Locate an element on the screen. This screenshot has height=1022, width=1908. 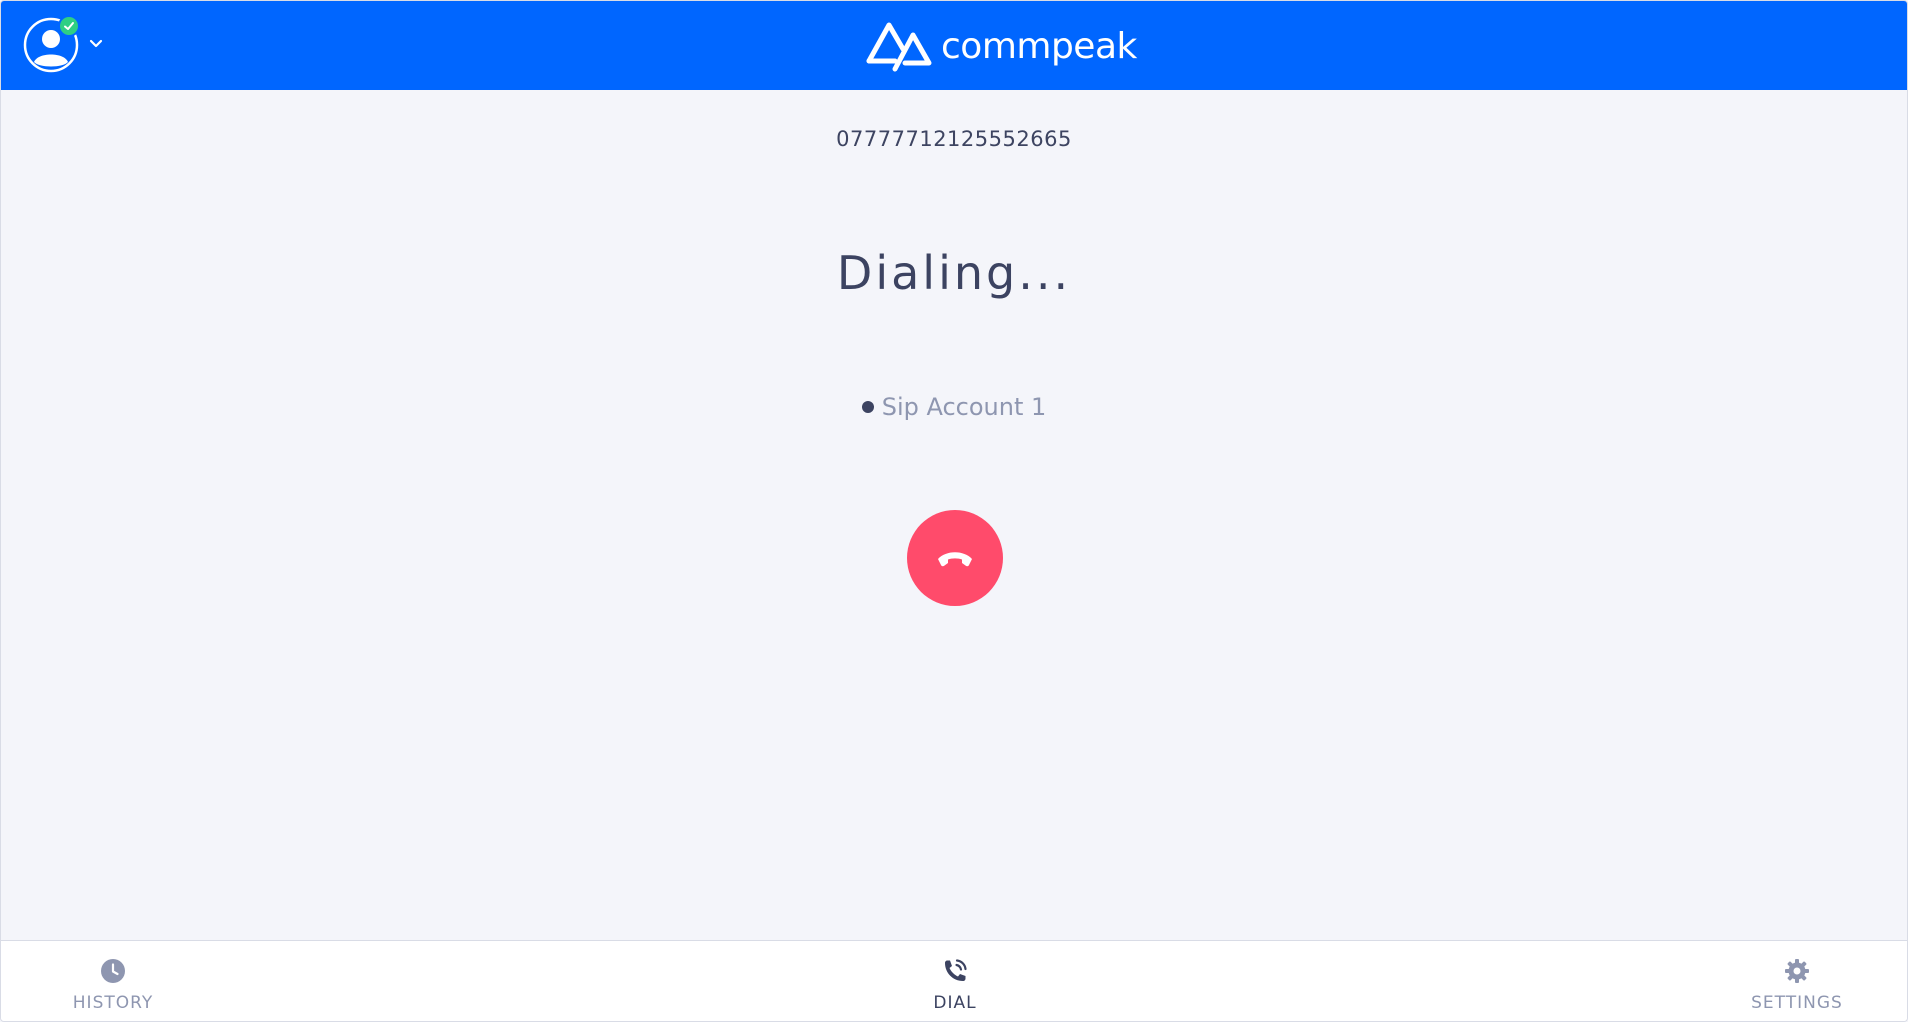
bottom-navigation: HISTORY DIAL SETTINGS is located at coordinates (954, 980).